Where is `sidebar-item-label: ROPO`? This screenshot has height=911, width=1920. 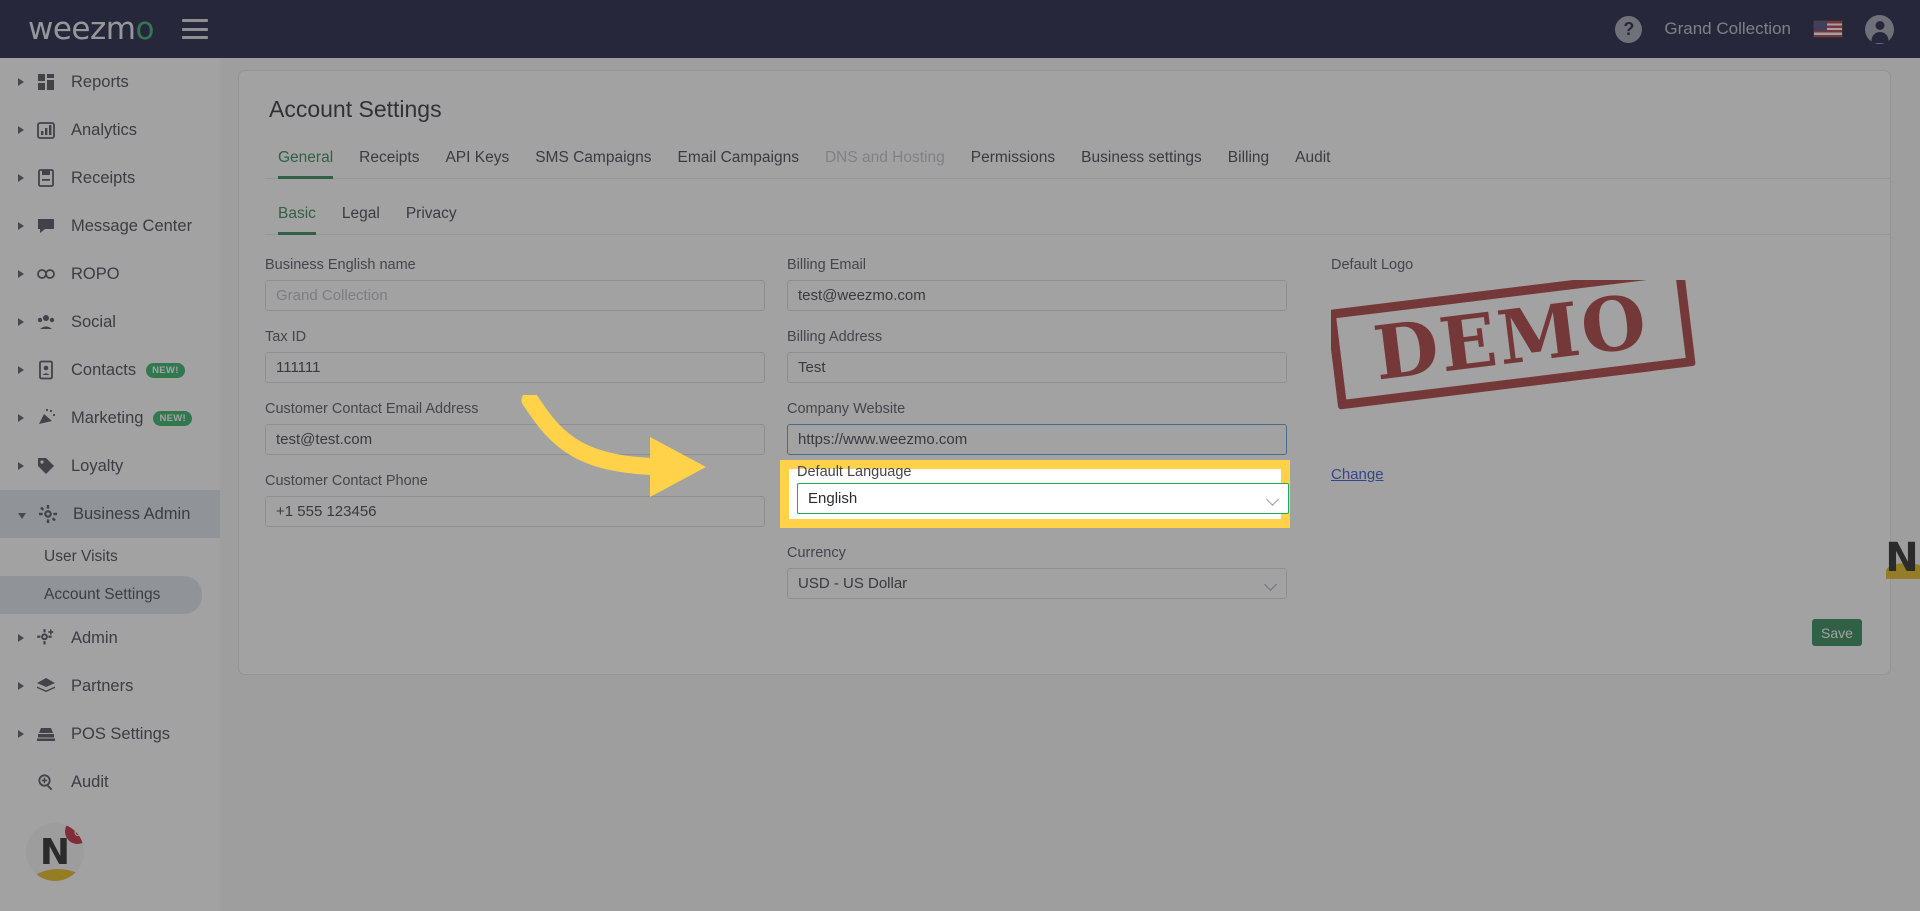 sidebar-item-label: ROPO is located at coordinates (95, 273).